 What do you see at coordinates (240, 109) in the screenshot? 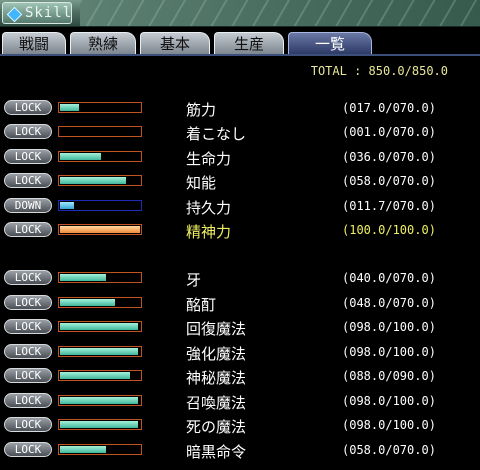
I see `skill-row: LOCK 筋力 (017.0/070.0)` at bounding box center [240, 109].